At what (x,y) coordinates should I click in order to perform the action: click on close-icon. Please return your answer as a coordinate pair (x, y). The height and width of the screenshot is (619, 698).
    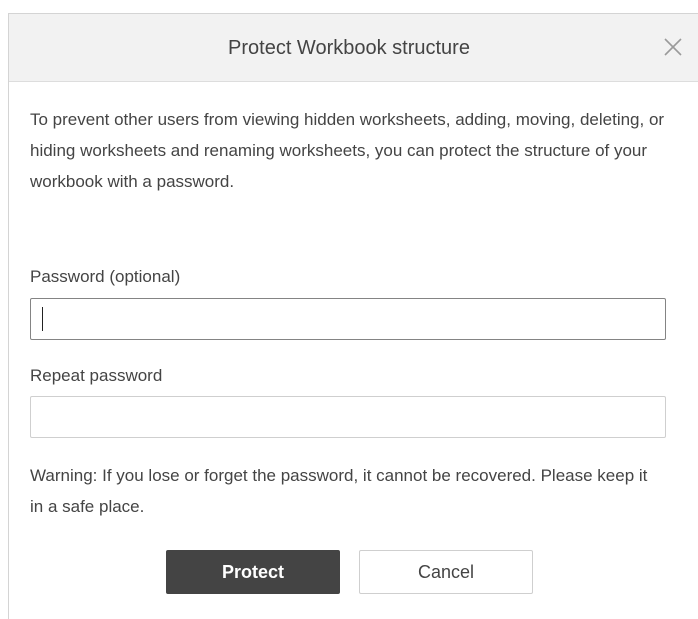
    Looking at the image, I should click on (673, 47).